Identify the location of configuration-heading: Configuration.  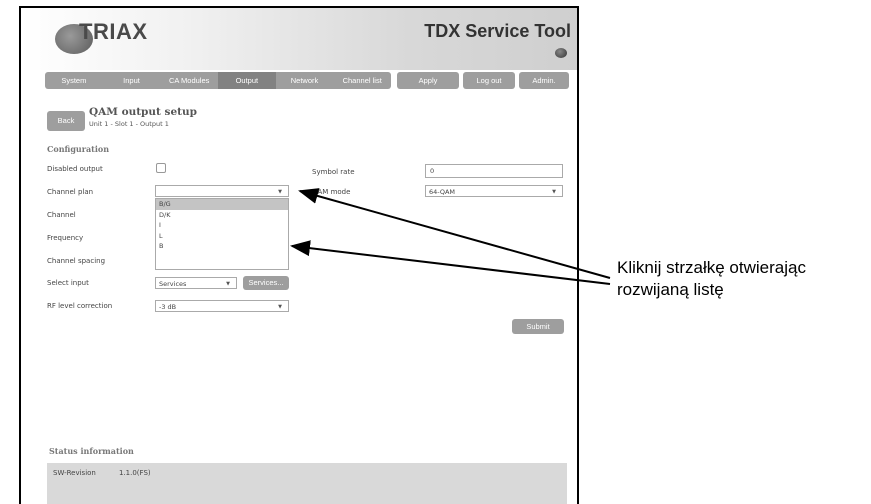
(78, 149).